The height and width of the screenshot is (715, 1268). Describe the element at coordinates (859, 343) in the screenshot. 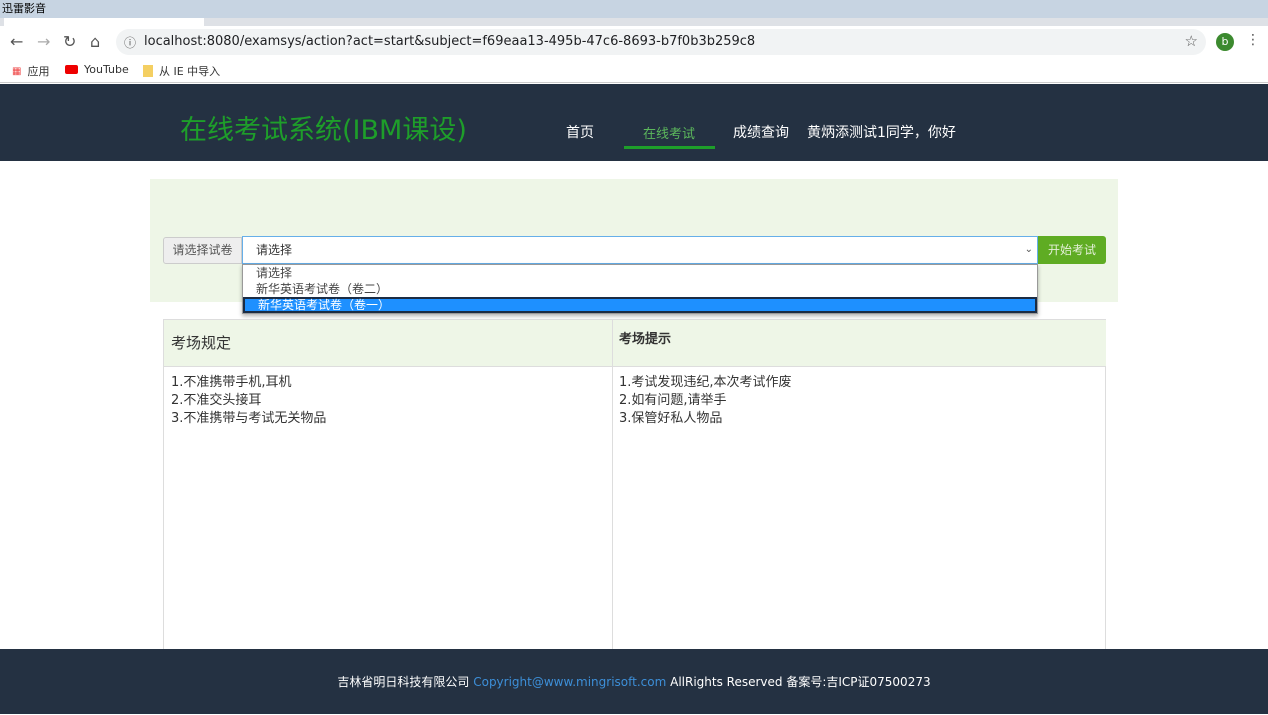

I see `tips-header: 考场提示` at that location.